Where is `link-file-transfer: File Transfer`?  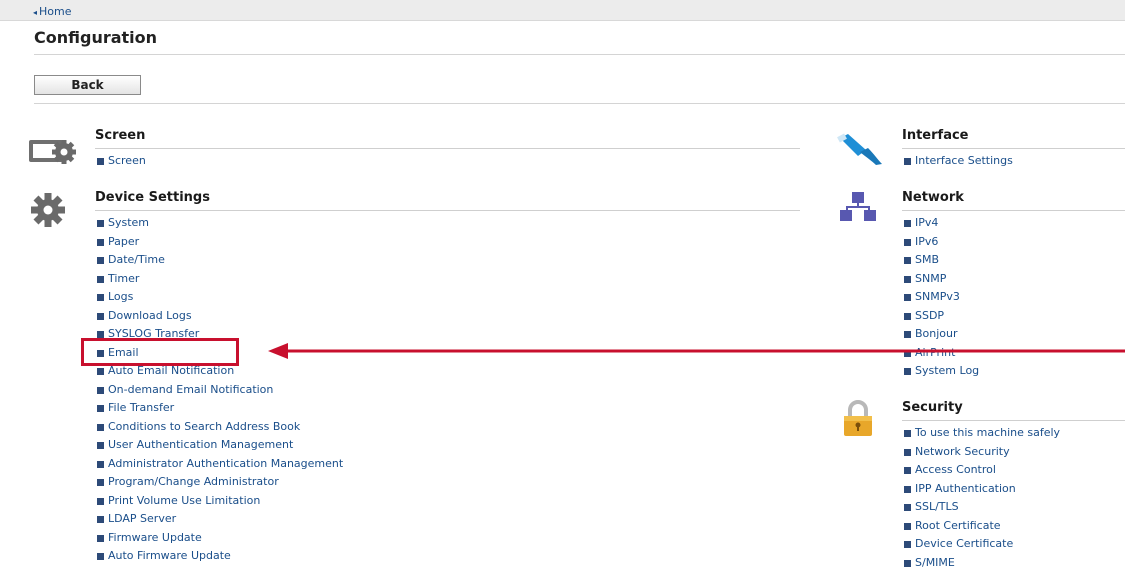 link-file-transfer: File Transfer is located at coordinates (447, 408).